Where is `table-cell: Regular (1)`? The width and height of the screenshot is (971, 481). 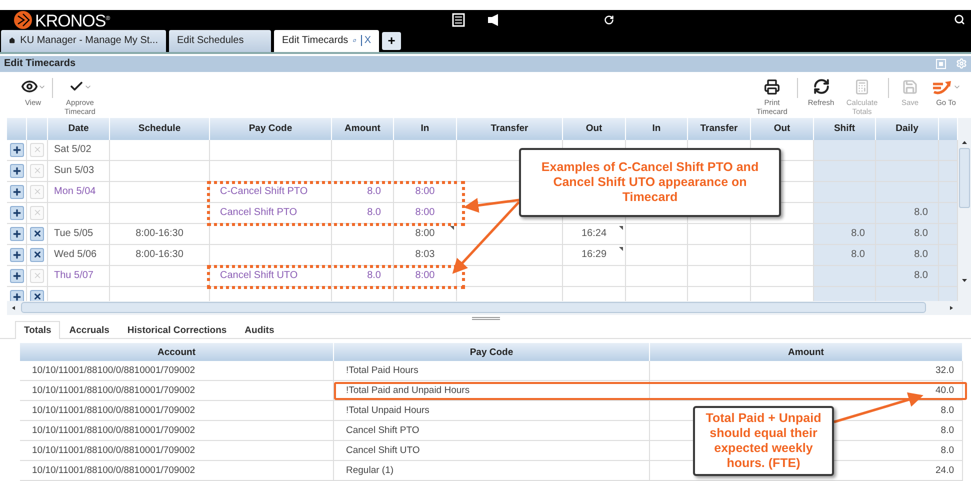
table-cell: Regular (1) is located at coordinates (492, 471).